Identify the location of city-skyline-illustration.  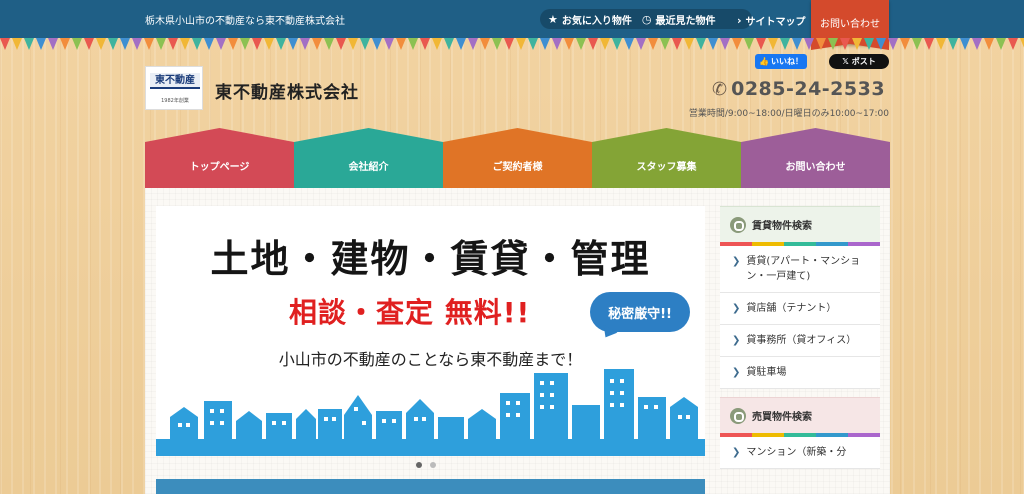
(430, 412).